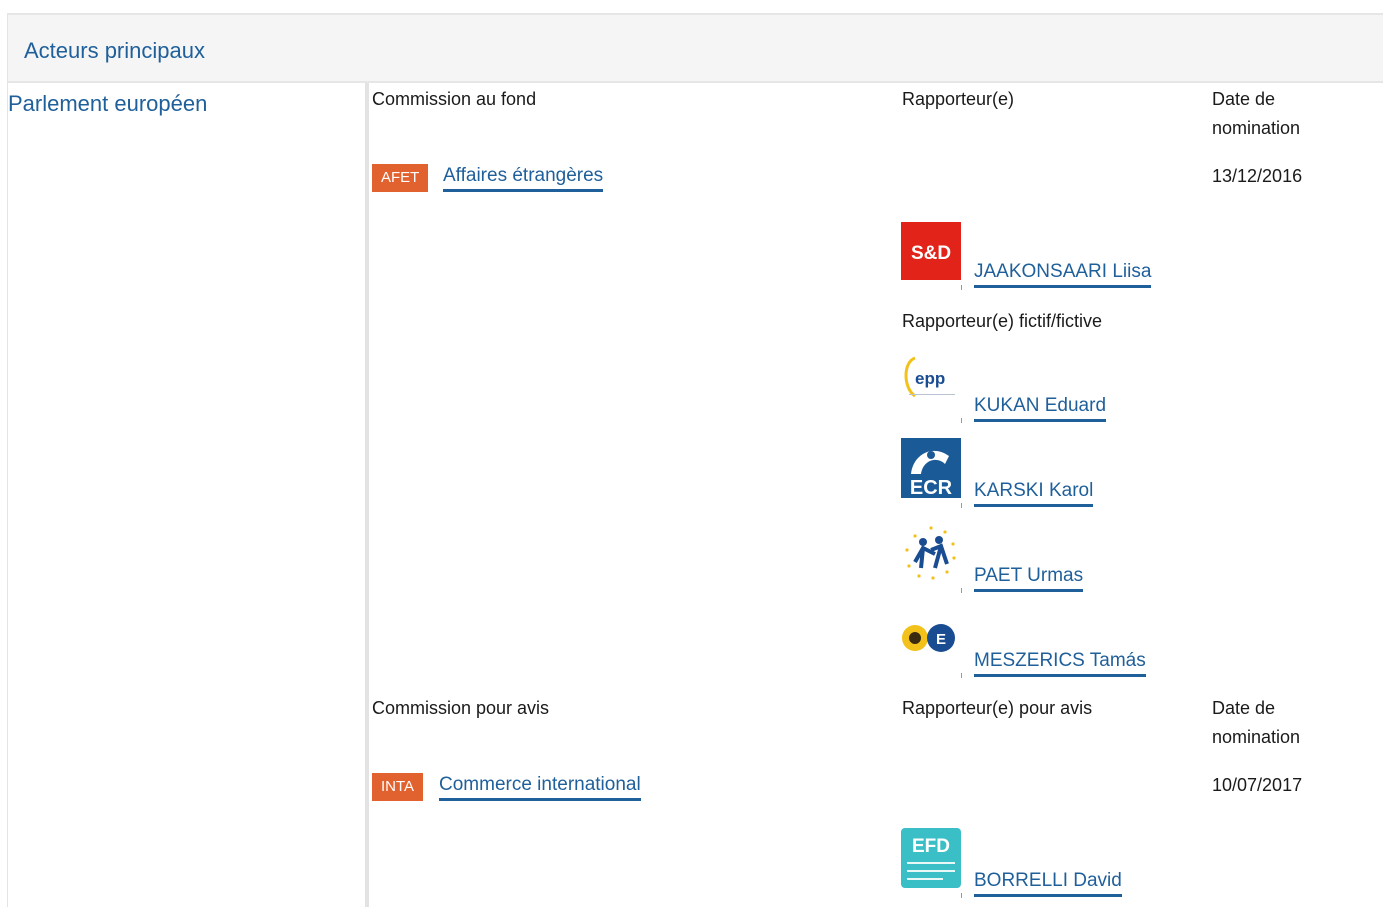 The width and height of the screenshot is (1383, 907). What do you see at coordinates (1256, 722) in the screenshot?
I see `col-date-nomination-avis: Date de nomination` at bounding box center [1256, 722].